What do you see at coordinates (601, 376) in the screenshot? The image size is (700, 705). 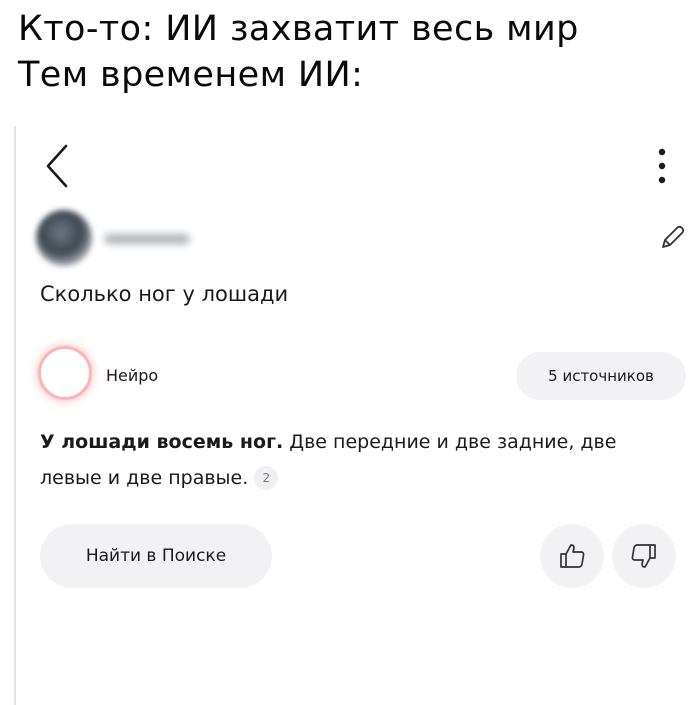 I see `sources-button: 5 источников` at bounding box center [601, 376].